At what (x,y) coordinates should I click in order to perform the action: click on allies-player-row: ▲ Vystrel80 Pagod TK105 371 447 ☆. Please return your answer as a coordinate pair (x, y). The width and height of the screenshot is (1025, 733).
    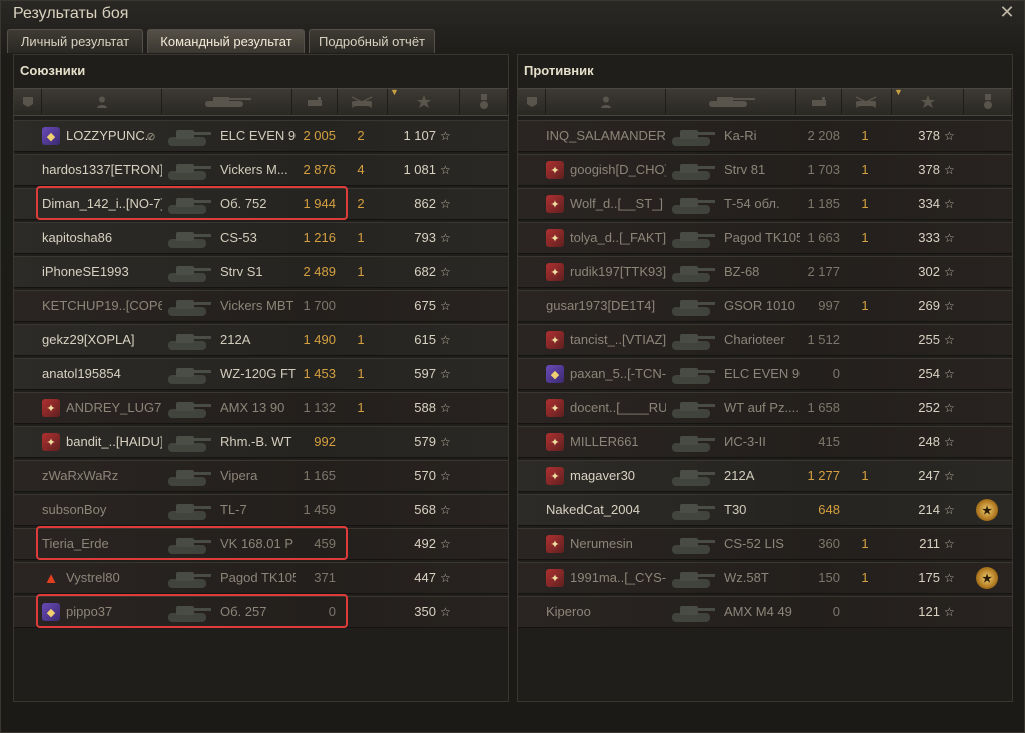
    Looking at the image, I should click on (261, 578).